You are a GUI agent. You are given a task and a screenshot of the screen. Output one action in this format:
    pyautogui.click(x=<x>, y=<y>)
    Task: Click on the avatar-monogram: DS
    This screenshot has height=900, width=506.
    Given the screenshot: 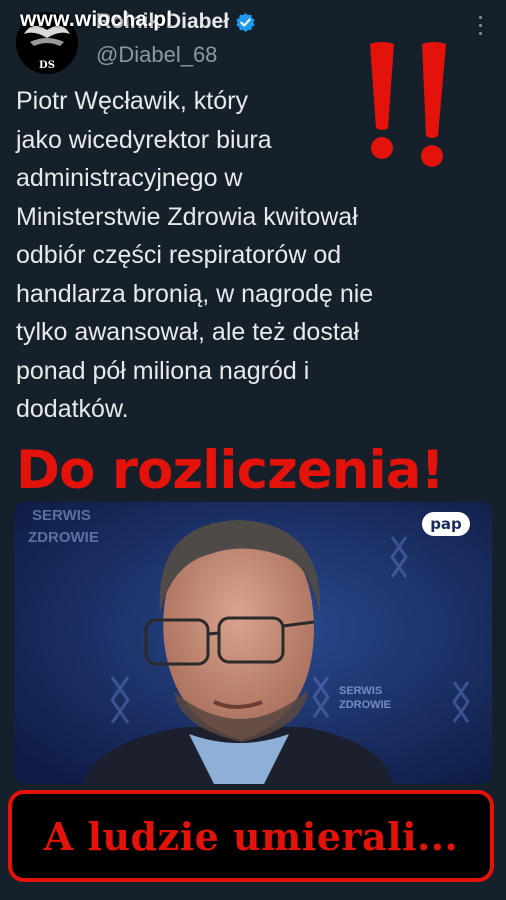 What is the action you would take?
    pyautogui.click(x=47, y=65)
    